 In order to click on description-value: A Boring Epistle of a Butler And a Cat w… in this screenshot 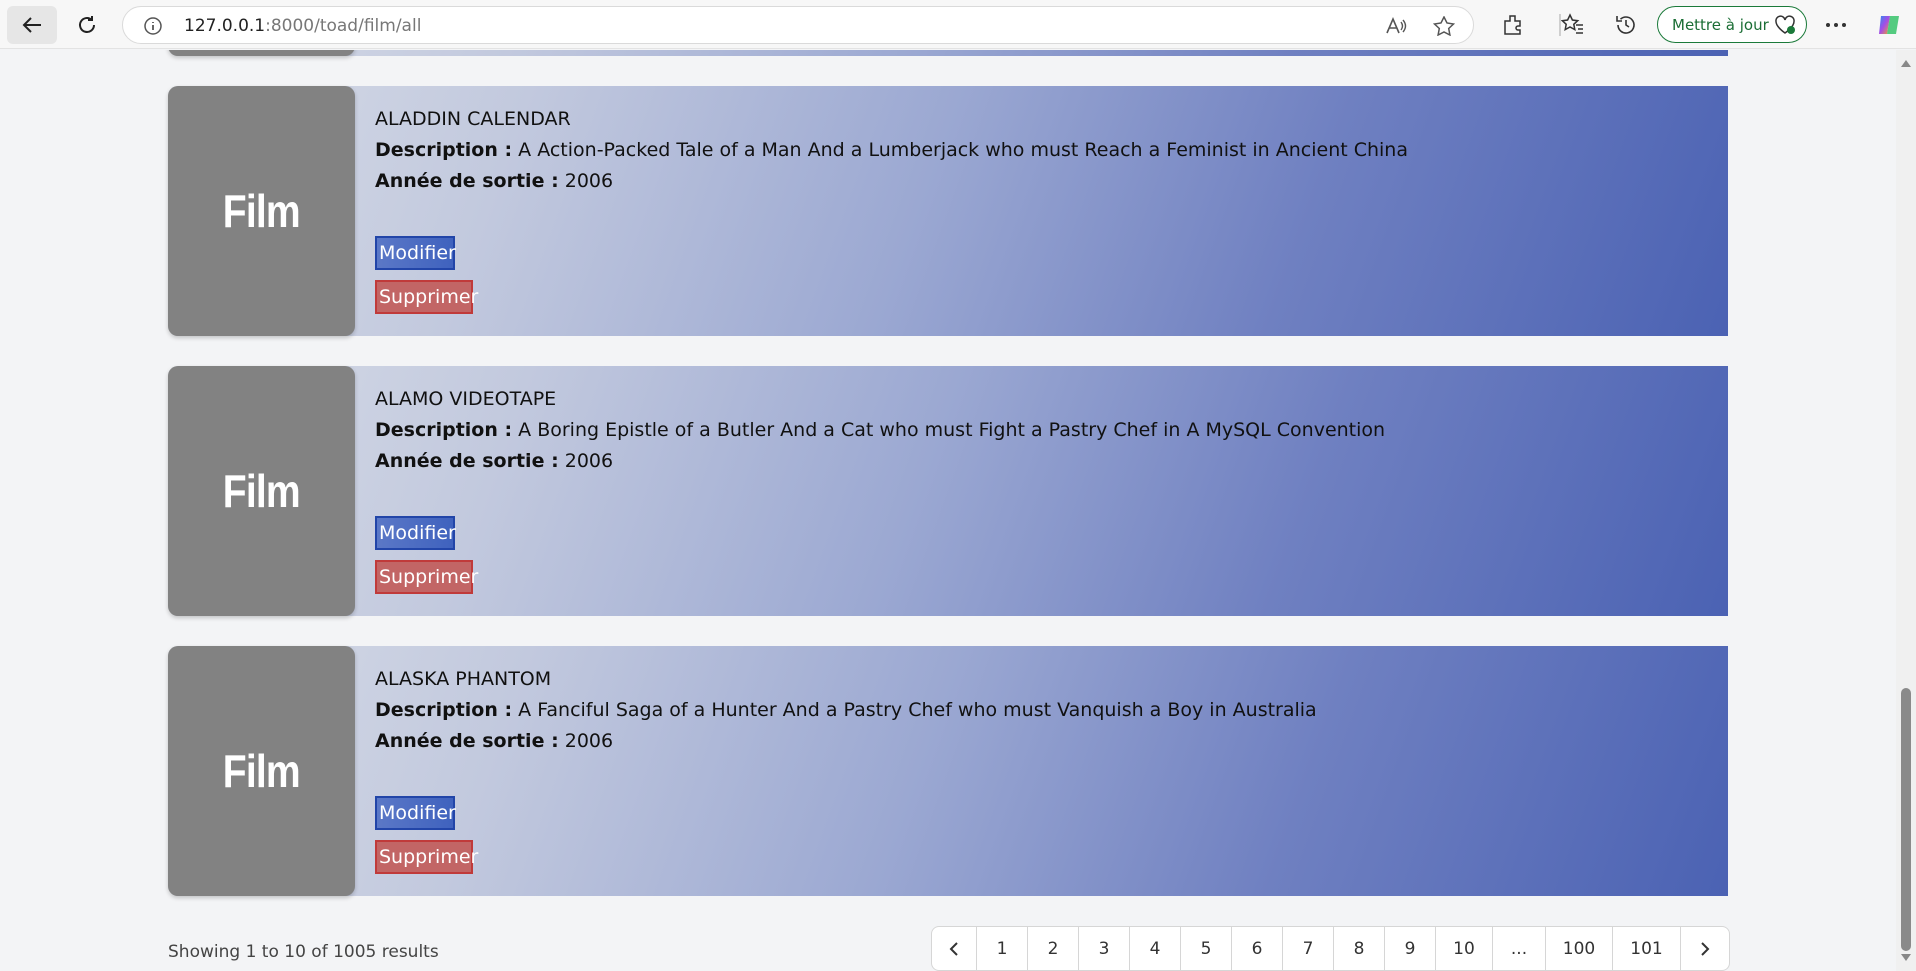, I will do `click(952, 430)`.